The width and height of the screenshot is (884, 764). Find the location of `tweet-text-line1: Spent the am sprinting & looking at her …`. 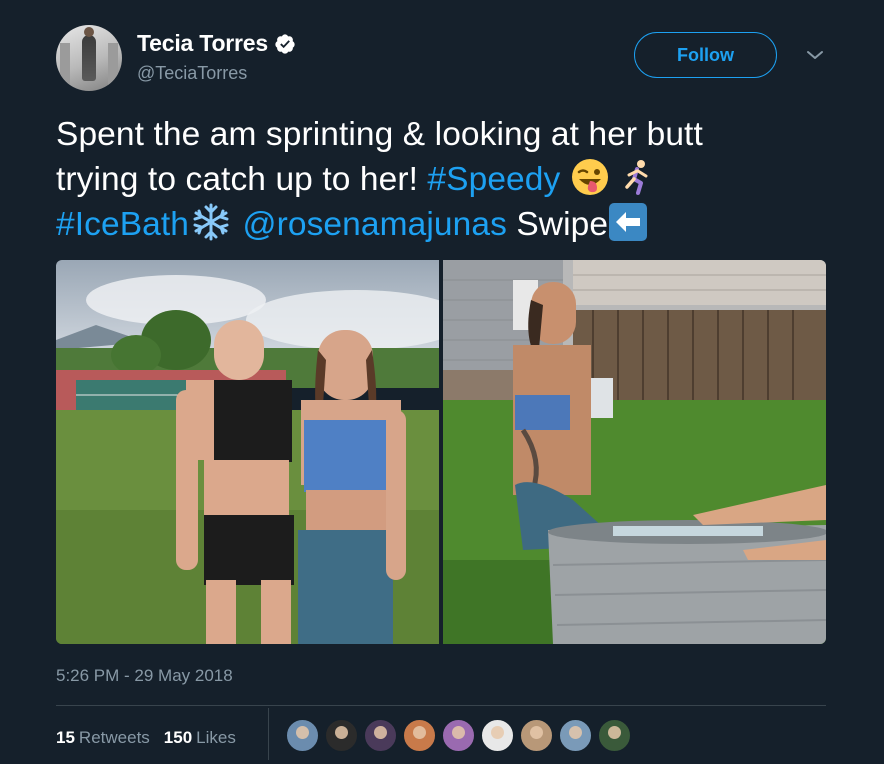

tweet-text-line1: Spent the am sprinting & looking at her … is located at coordinates (379, 134).